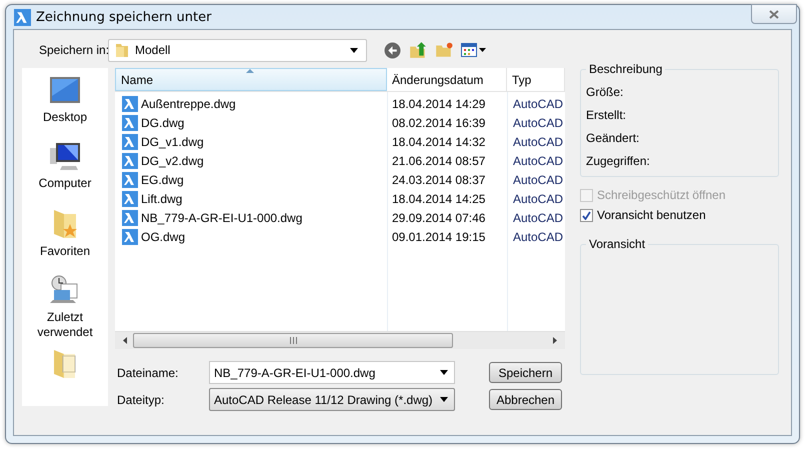 The width and height of the screenshot is (807, 451). What do you see at coordinates (159, 160) in the screenshot?
I see `file-name-cell: DG_v2.dwg` at bounding box center [159, 160].